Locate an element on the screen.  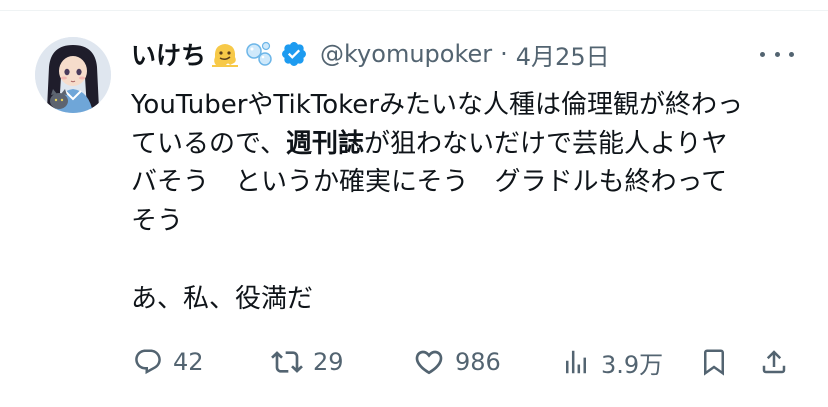
share-icon is located at coordinates (774, 362).